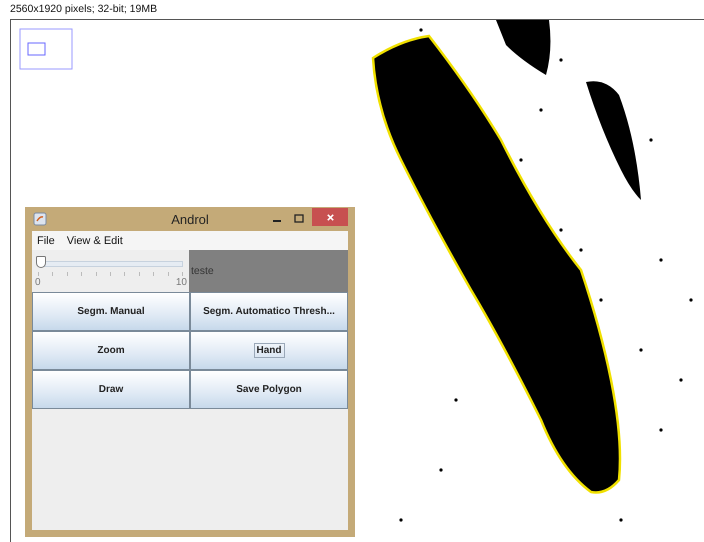  What do you see at coordinates (269, 389) in the screenshot?
I see `action-button: Save Polygon` at bounding box center [269, 389].